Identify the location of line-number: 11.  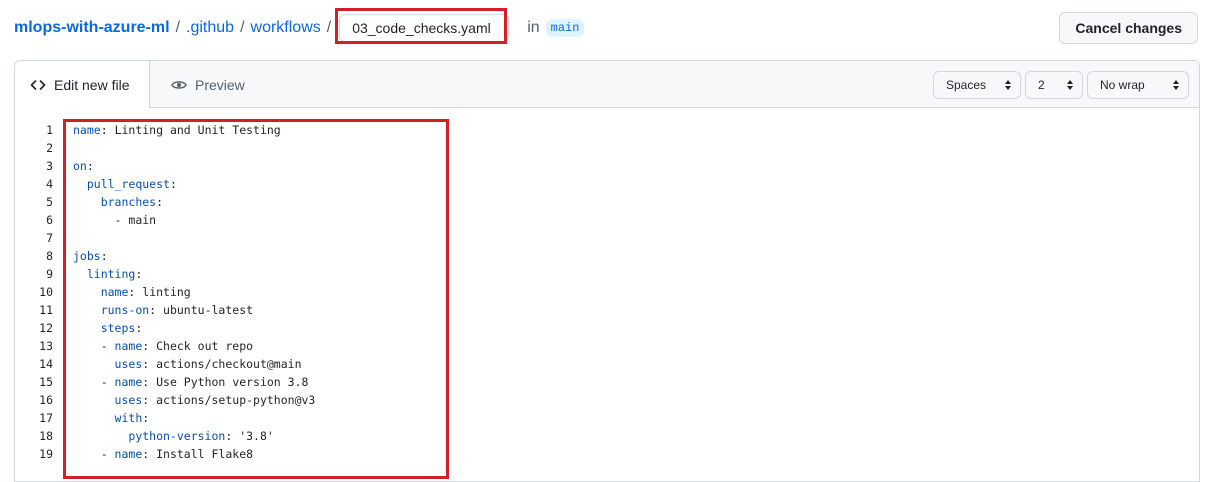
(46, 310).